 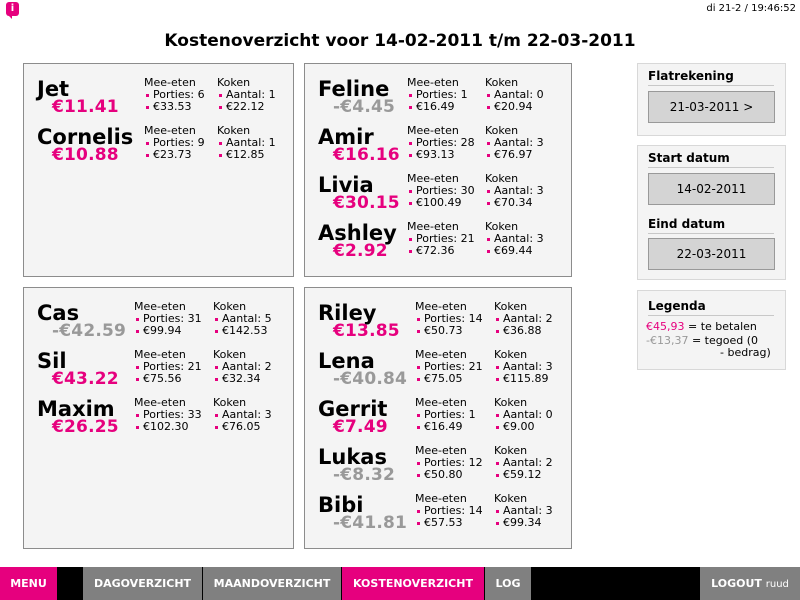 What do you see at coordinates (475, 462) in the screenshot?
I see `porties-value: 12` at bounding box center [475, 462].